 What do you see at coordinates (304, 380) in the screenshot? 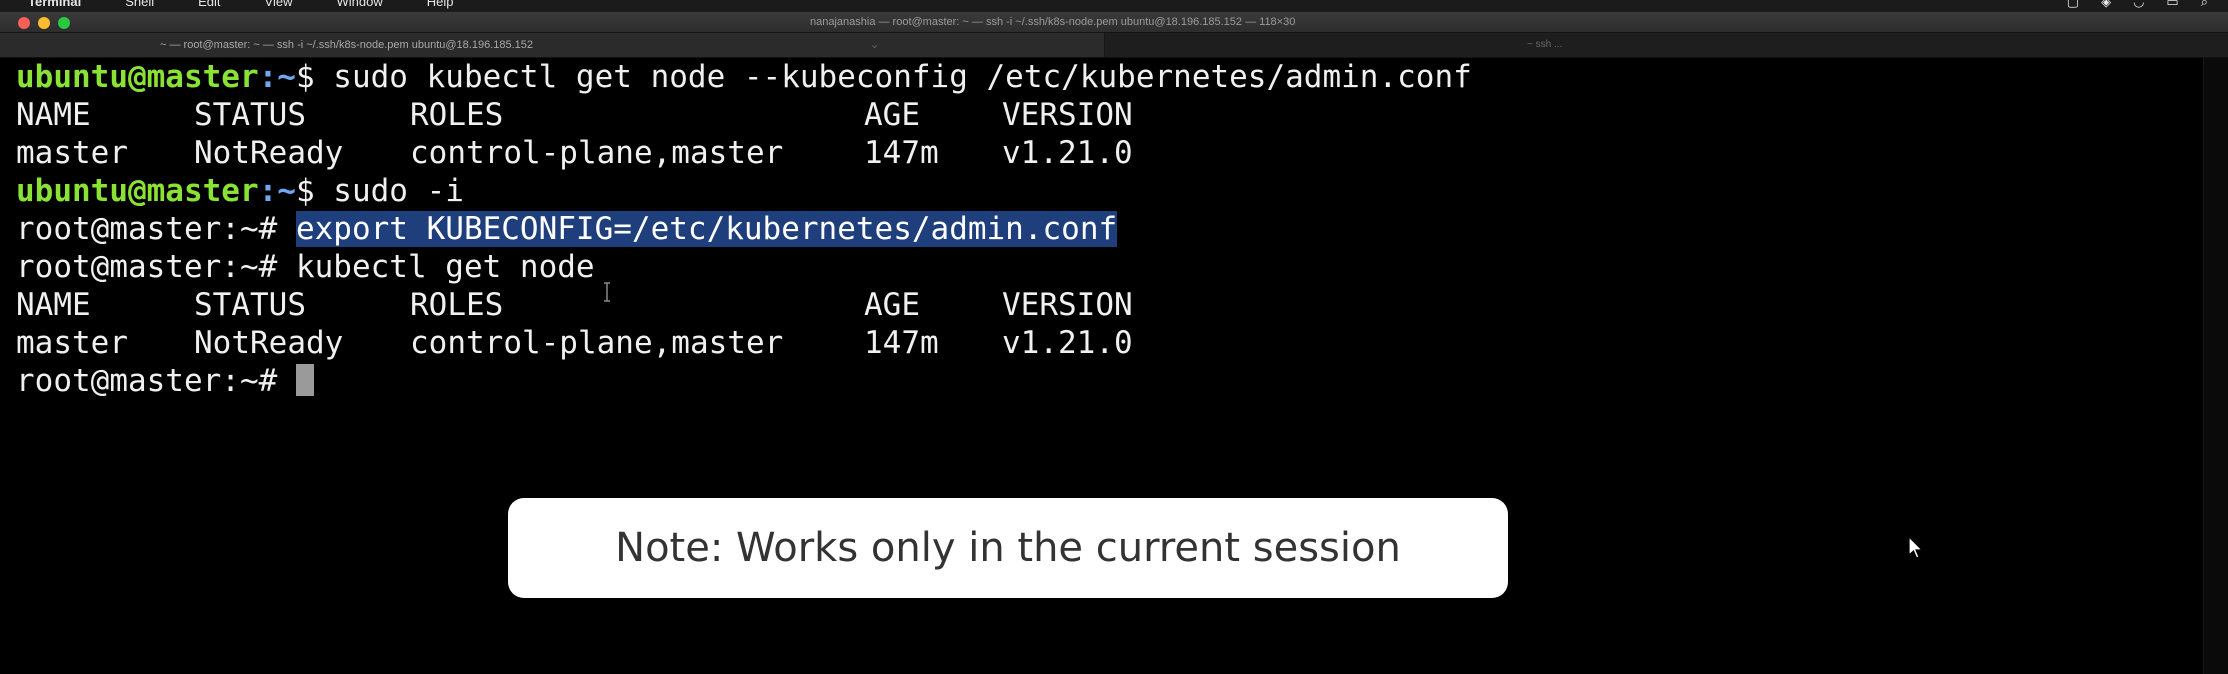
I see `terminal-cursor` at bounding box center [304, 380].